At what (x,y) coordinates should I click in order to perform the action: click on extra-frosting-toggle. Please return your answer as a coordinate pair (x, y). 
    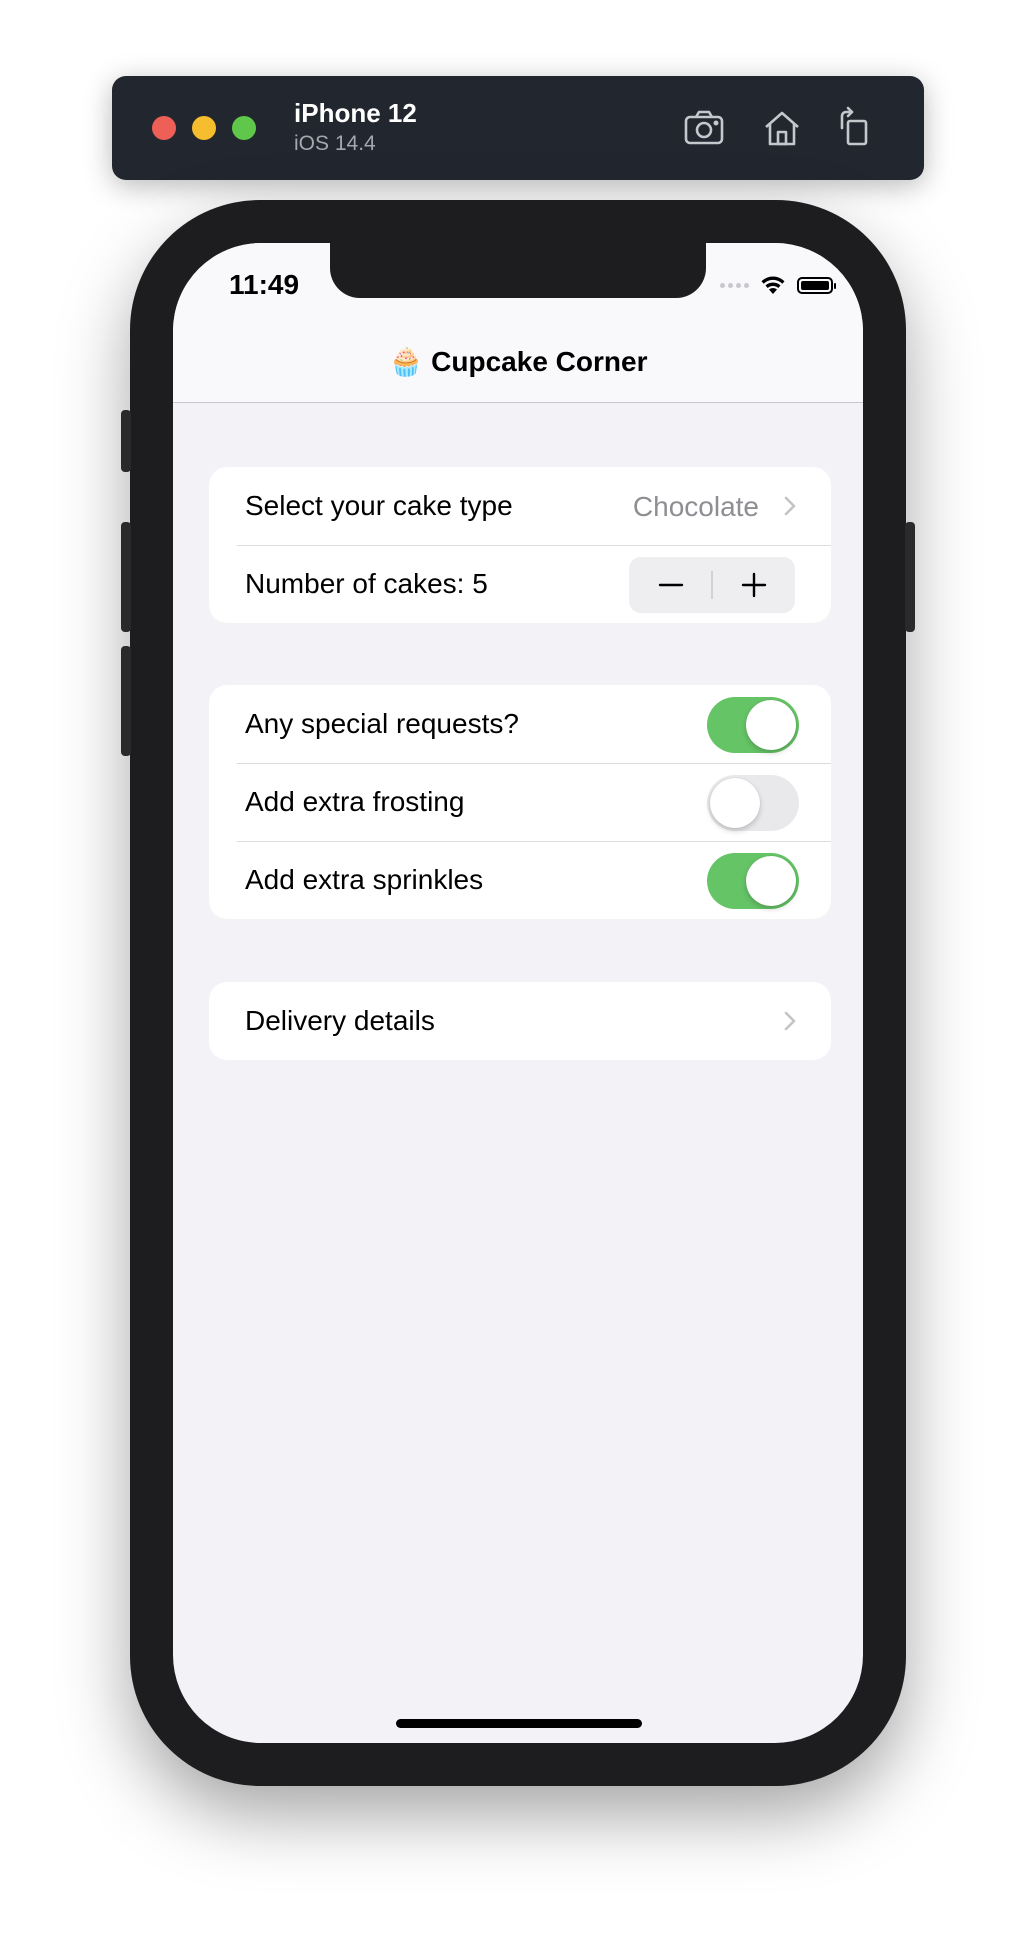
    Looking at the image, I should click on (753, 803).